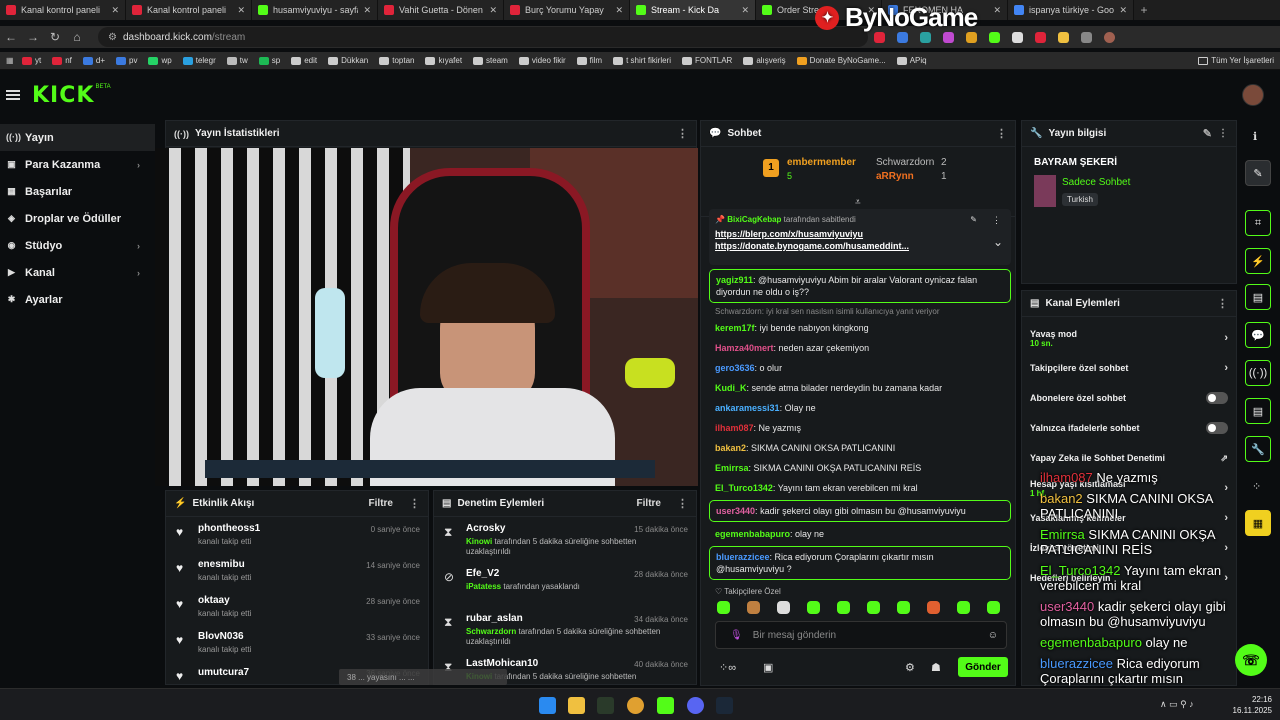  Describe the element at coordinates (1258, 373) in the screenshot. I see `widget-broadcast-icon: ((·))` at that location.